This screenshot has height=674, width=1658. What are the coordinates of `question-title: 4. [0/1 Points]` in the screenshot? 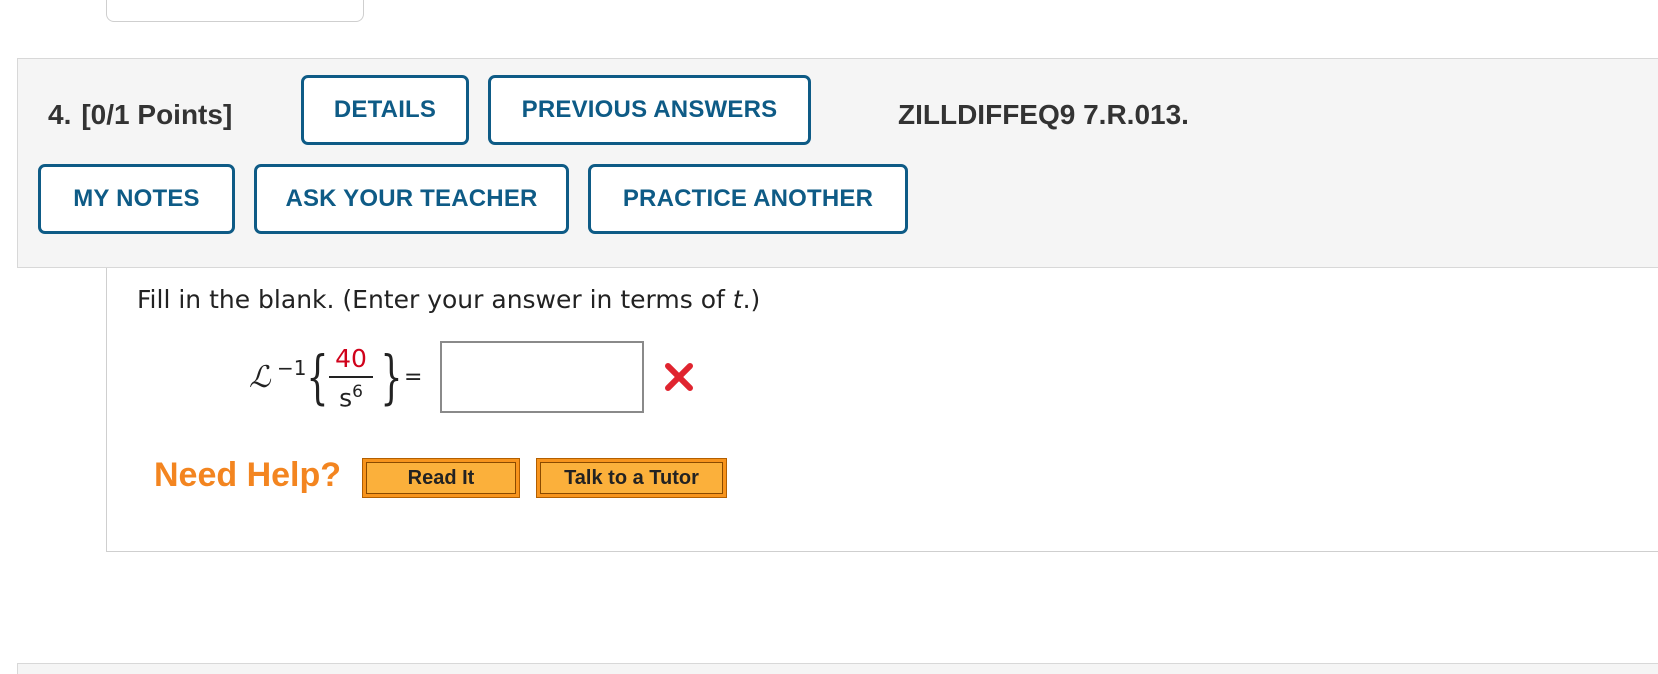 It's located at (140, 115).